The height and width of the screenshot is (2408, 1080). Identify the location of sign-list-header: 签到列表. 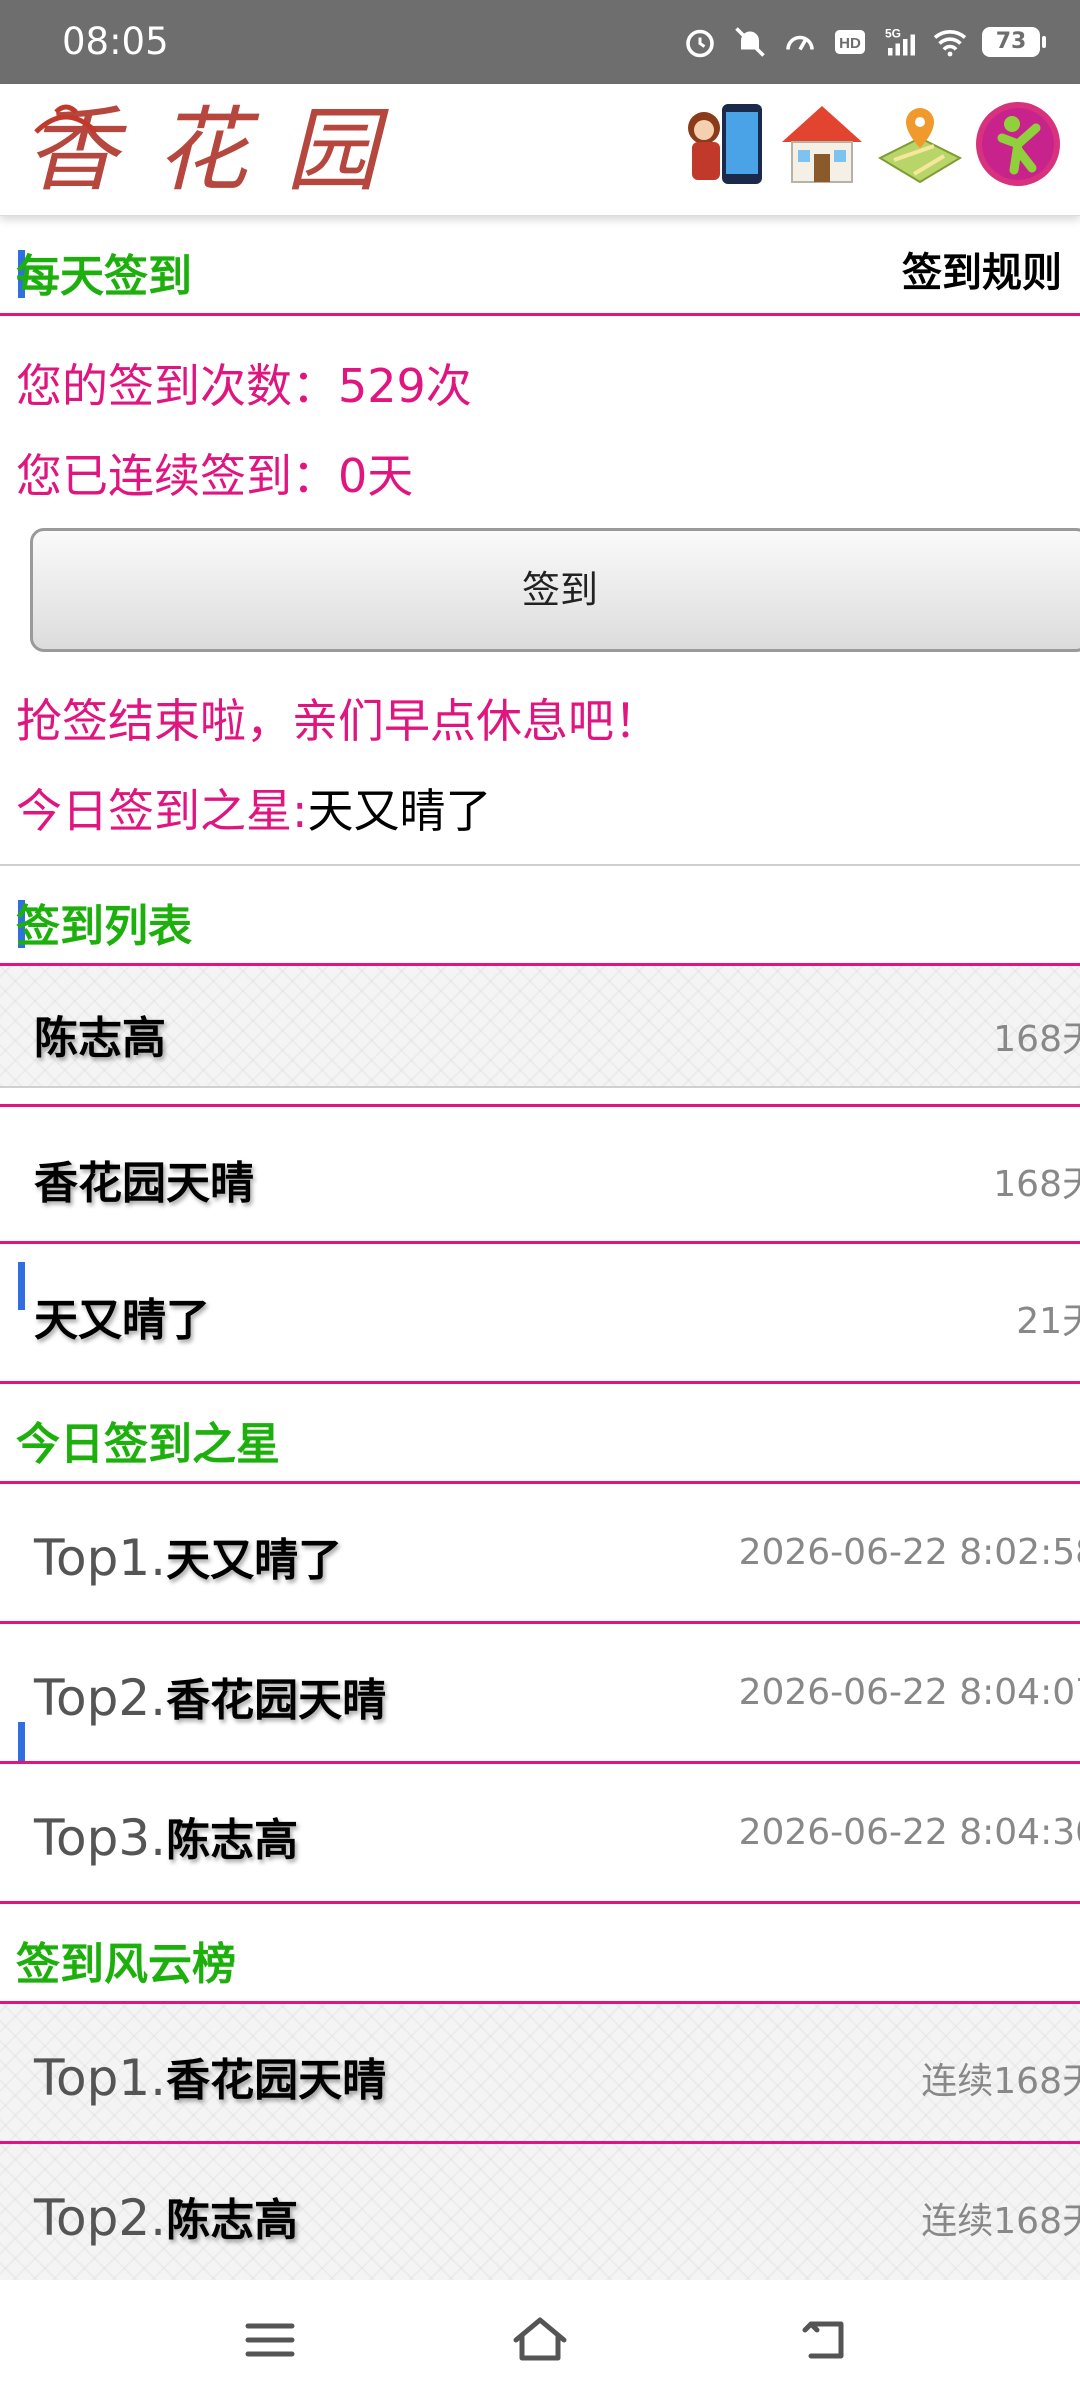
(540, 916).